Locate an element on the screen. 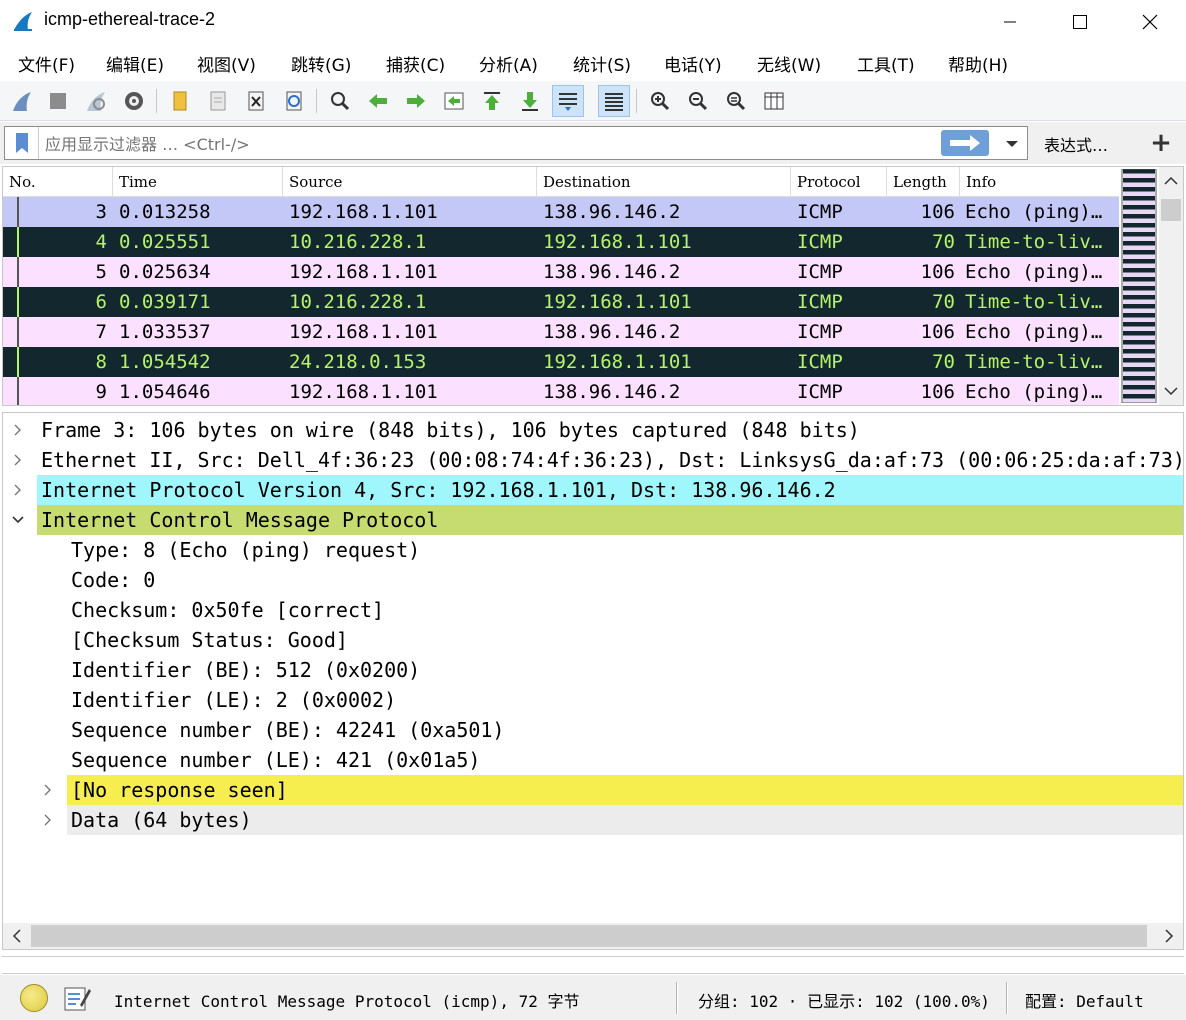  menu-help: 帮助(H) is located at coordinates (978, 63).